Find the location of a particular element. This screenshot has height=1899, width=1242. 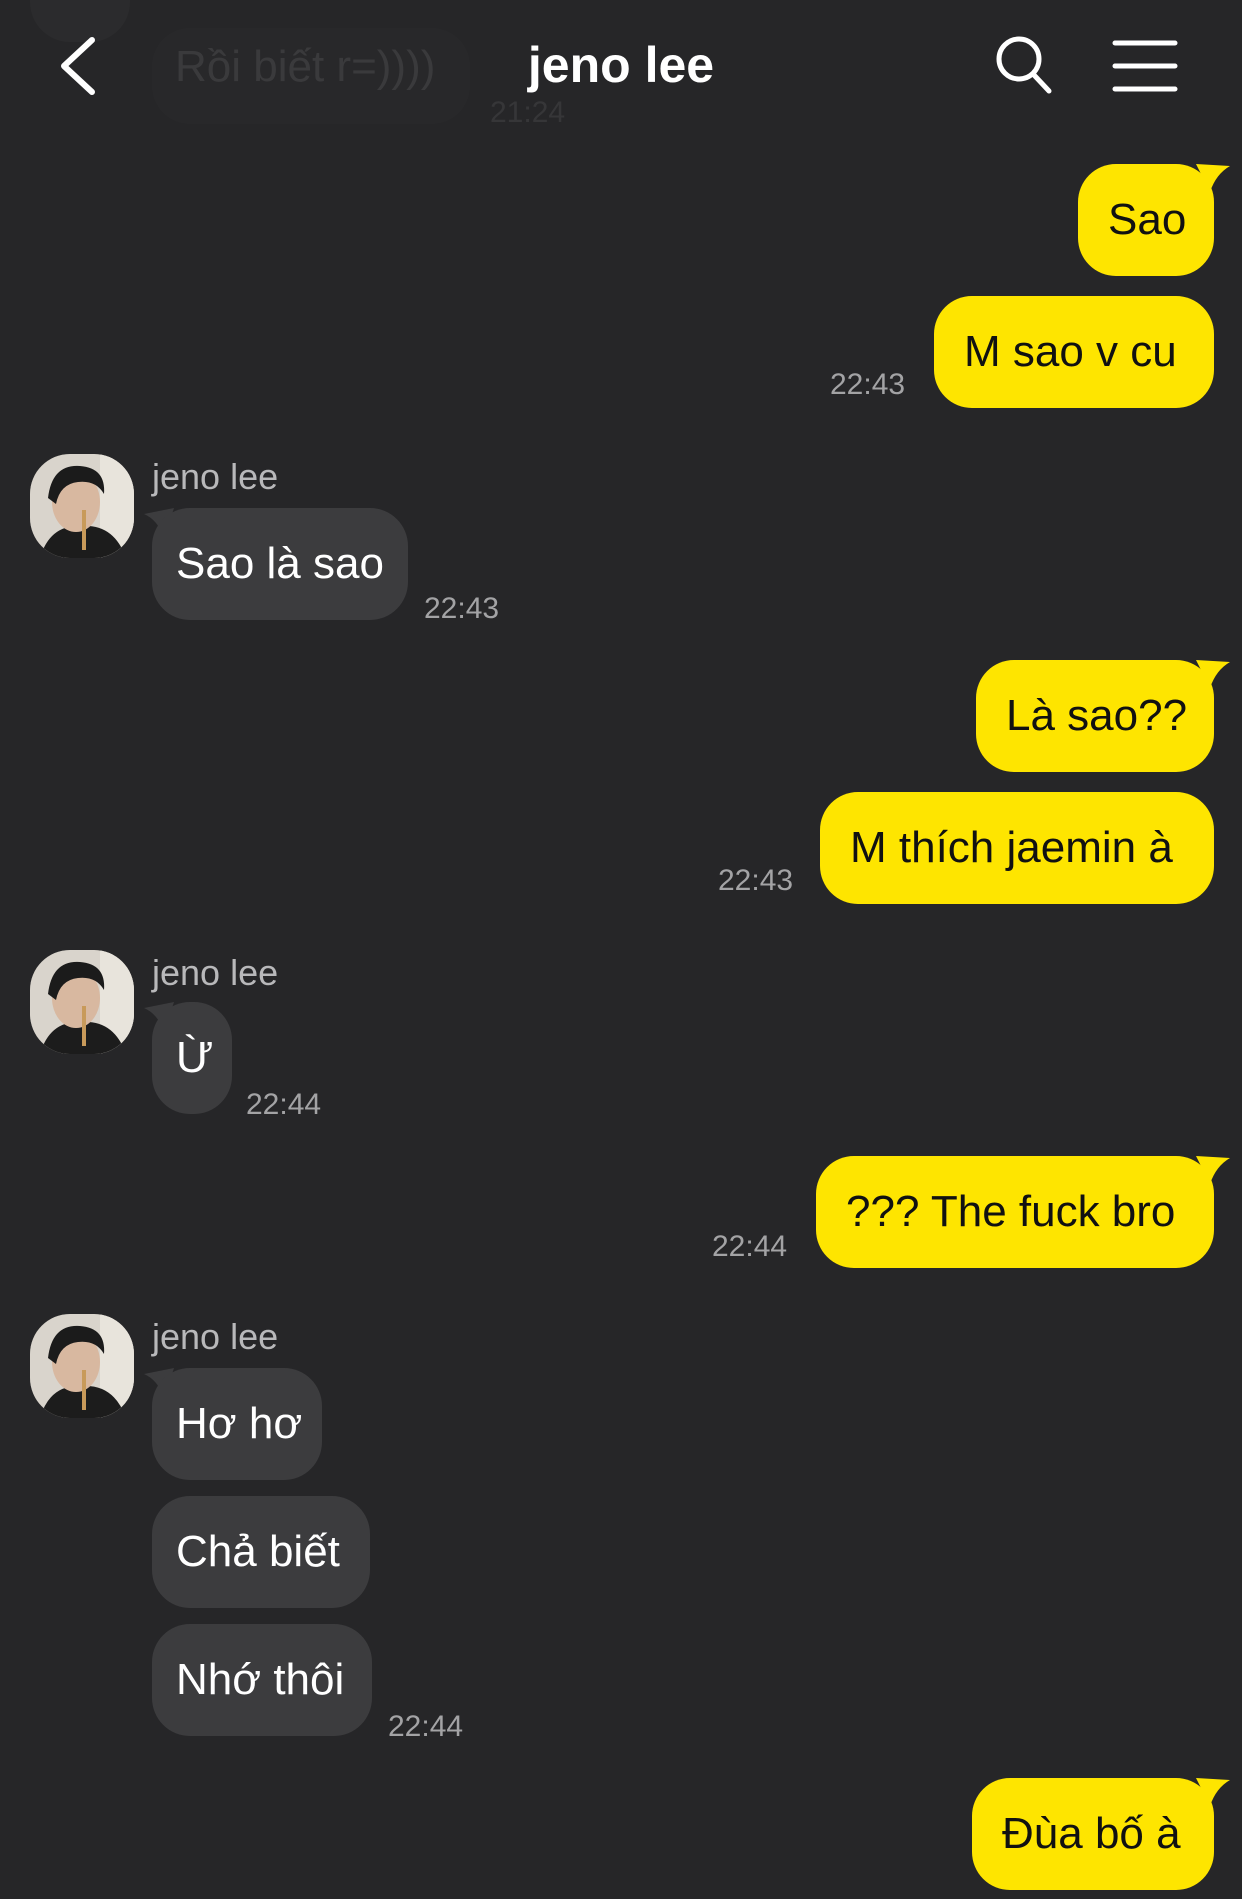

message-text: Ừ is located at coordinates (195, 1057).